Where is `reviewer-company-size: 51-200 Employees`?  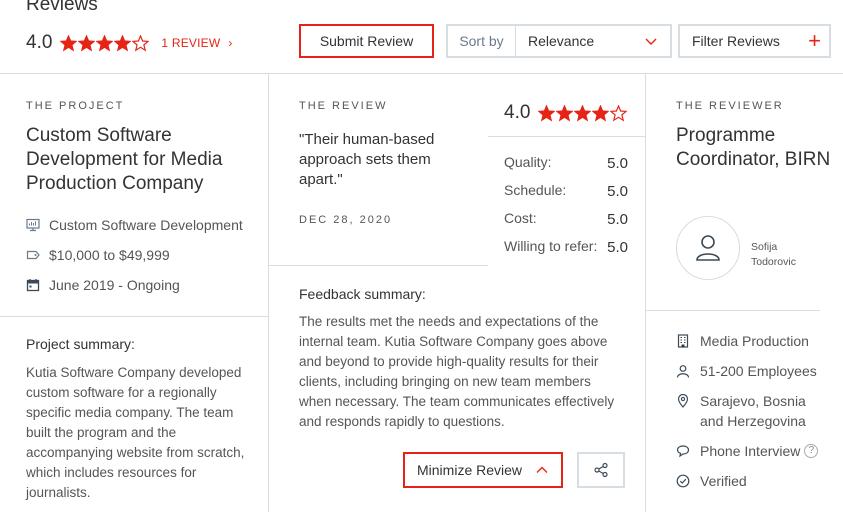
reviewer-company-size: 51-200 Employees is located at coordinates (746, 371).